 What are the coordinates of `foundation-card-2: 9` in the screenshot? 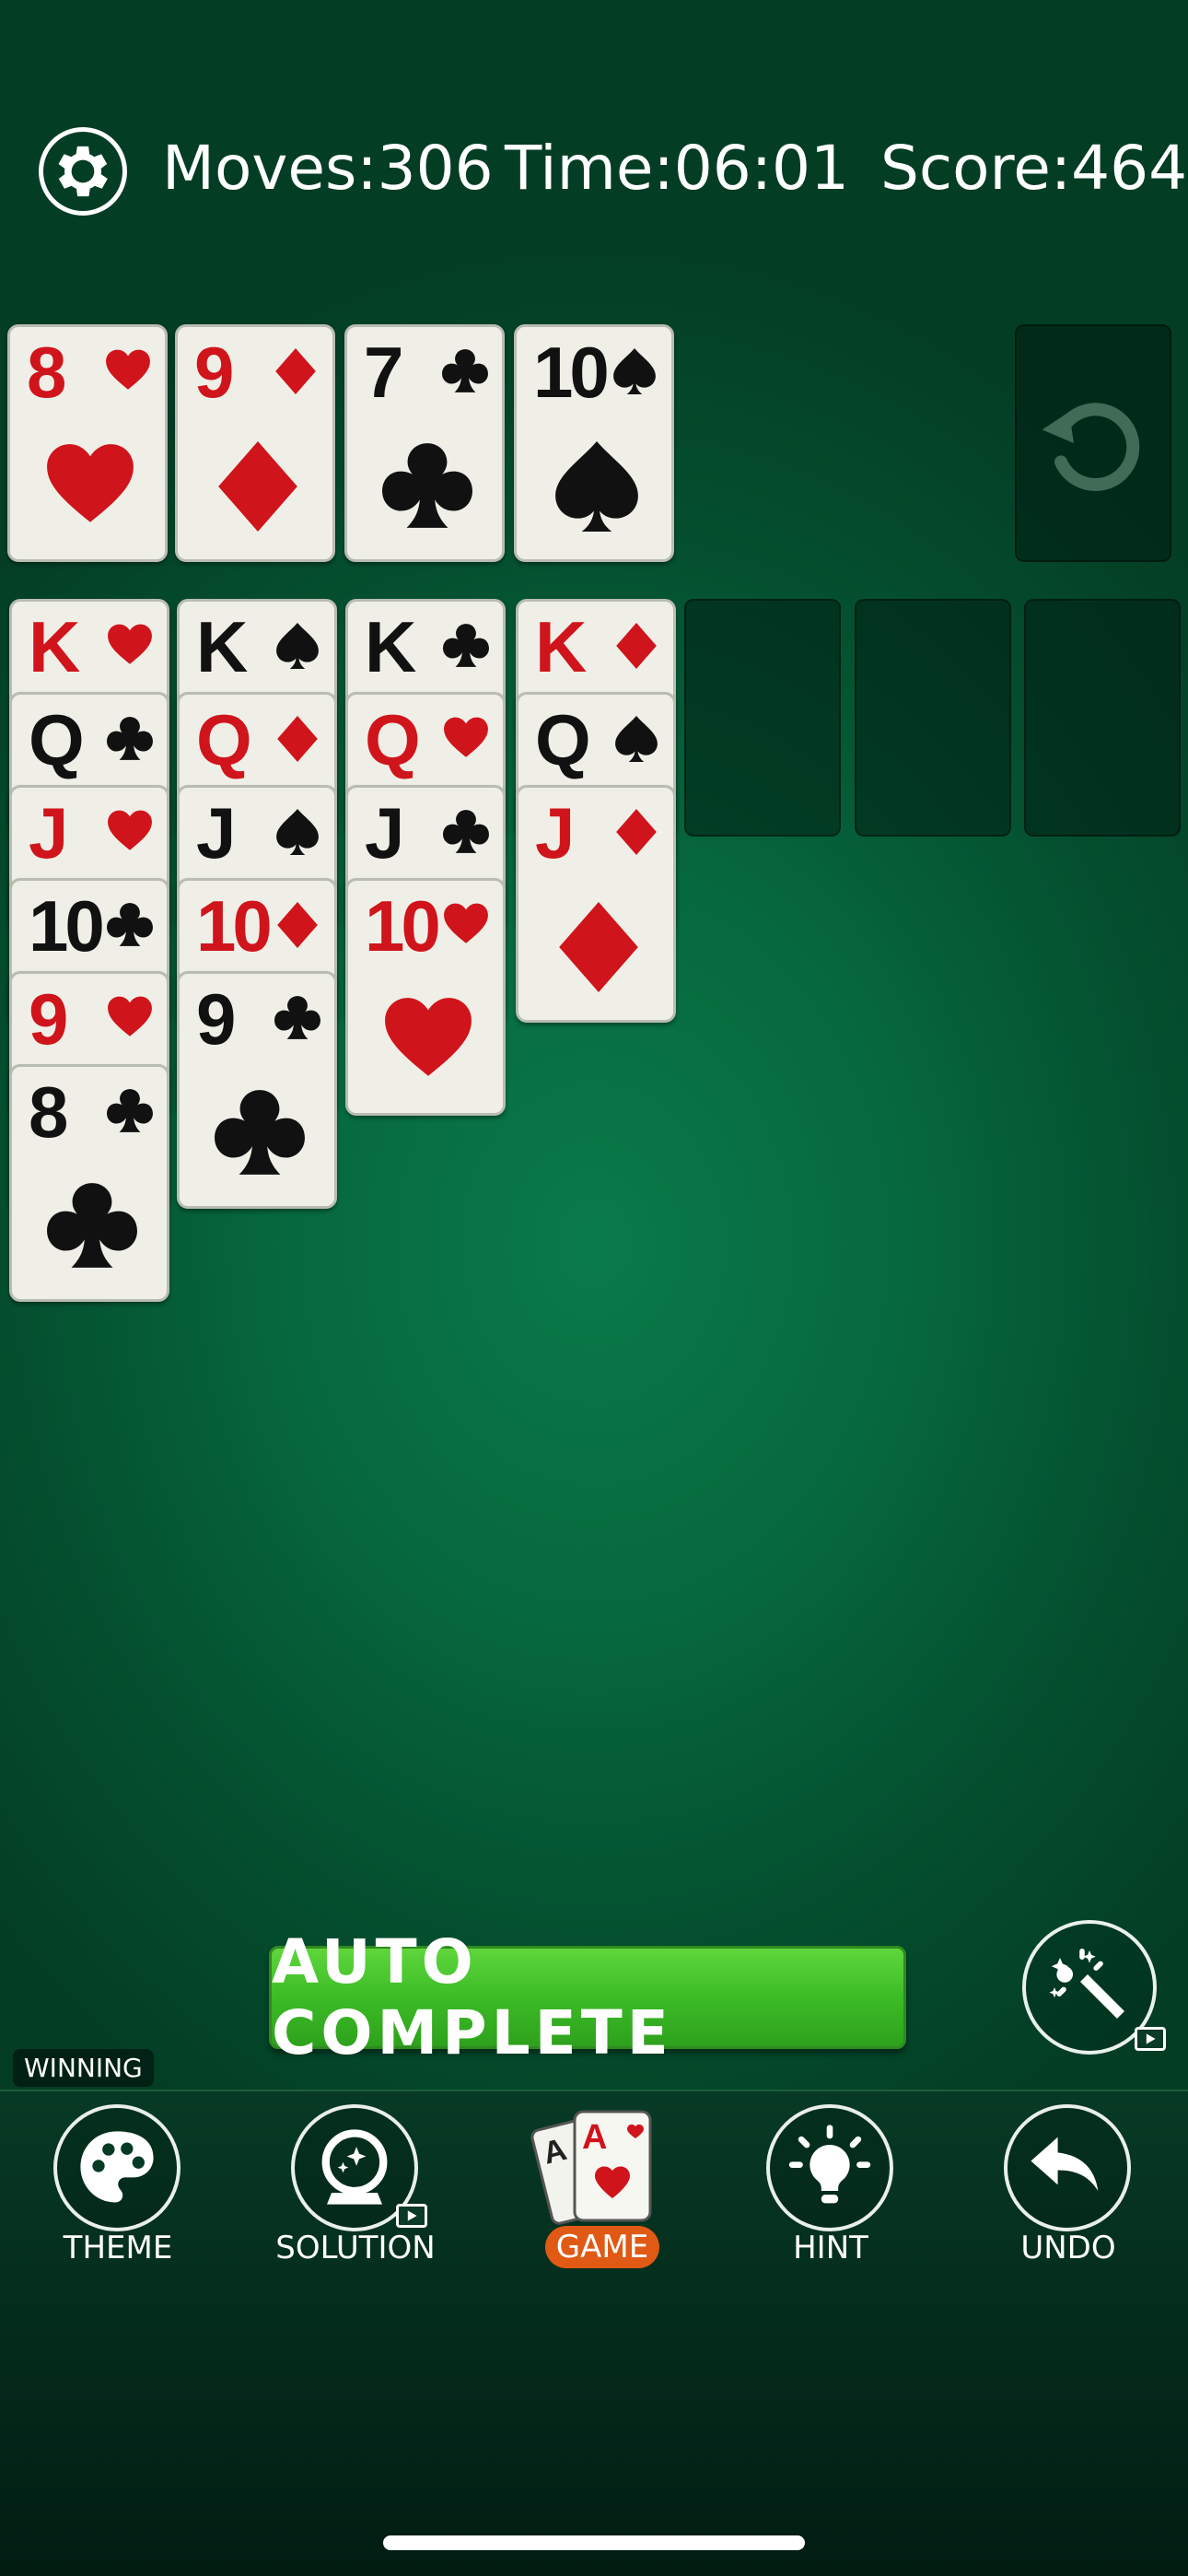 It's located at (255, 443).